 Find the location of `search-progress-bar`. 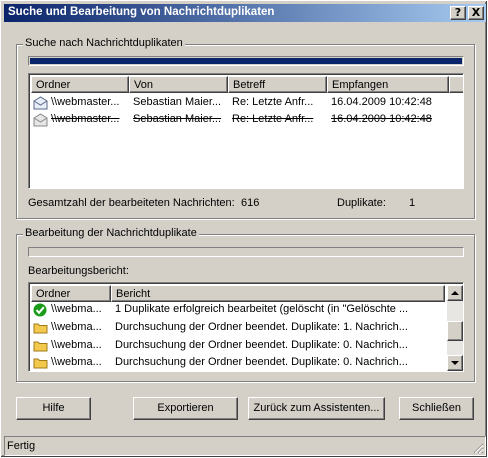

search-progress-bar is located at coordinates (246, 61).